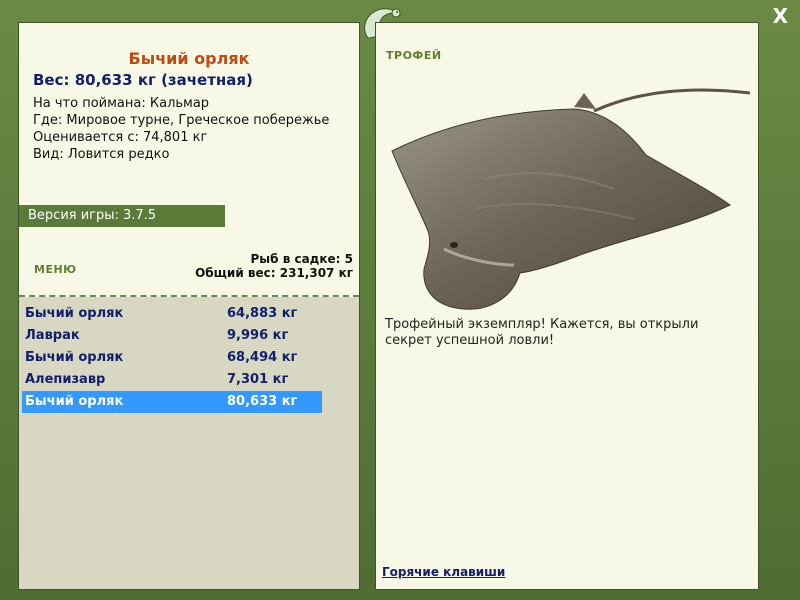  Describe the element at coordinates (262, 401) in the screenshot. I see `catch-weight: 80,633 кг` at that location.